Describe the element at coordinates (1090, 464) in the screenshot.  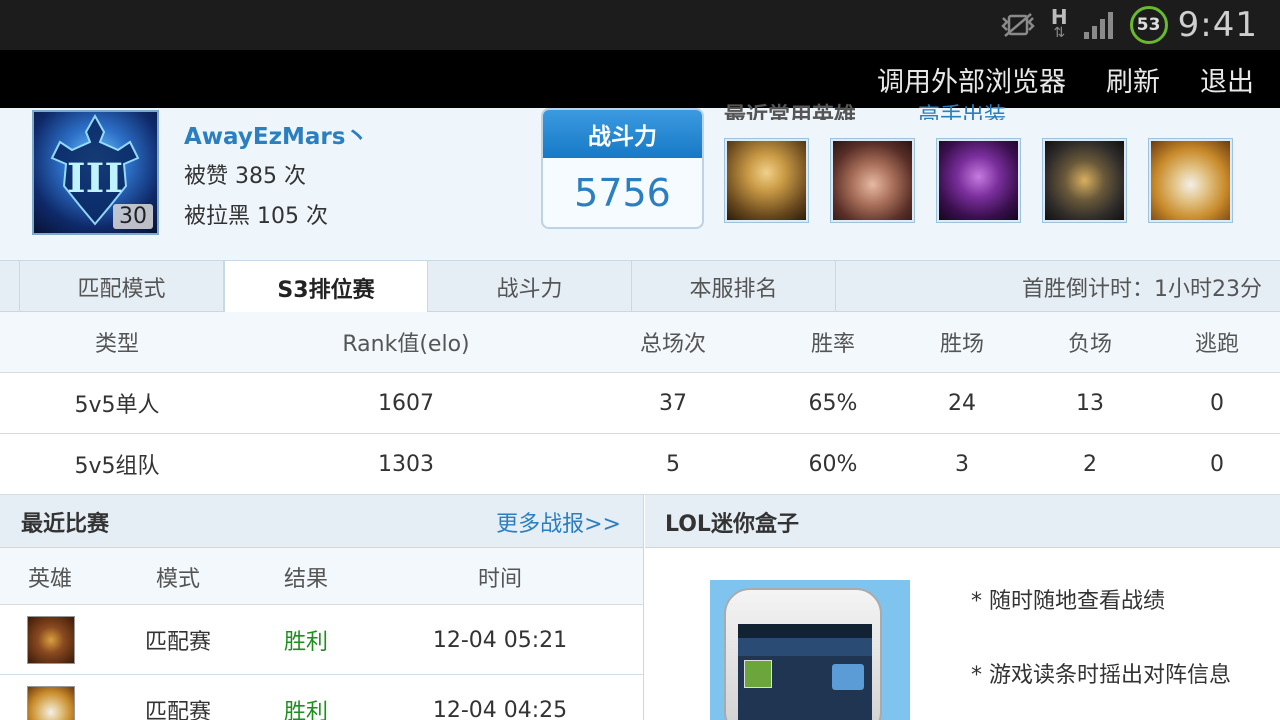
I see `cell-losses: 2` at that location.